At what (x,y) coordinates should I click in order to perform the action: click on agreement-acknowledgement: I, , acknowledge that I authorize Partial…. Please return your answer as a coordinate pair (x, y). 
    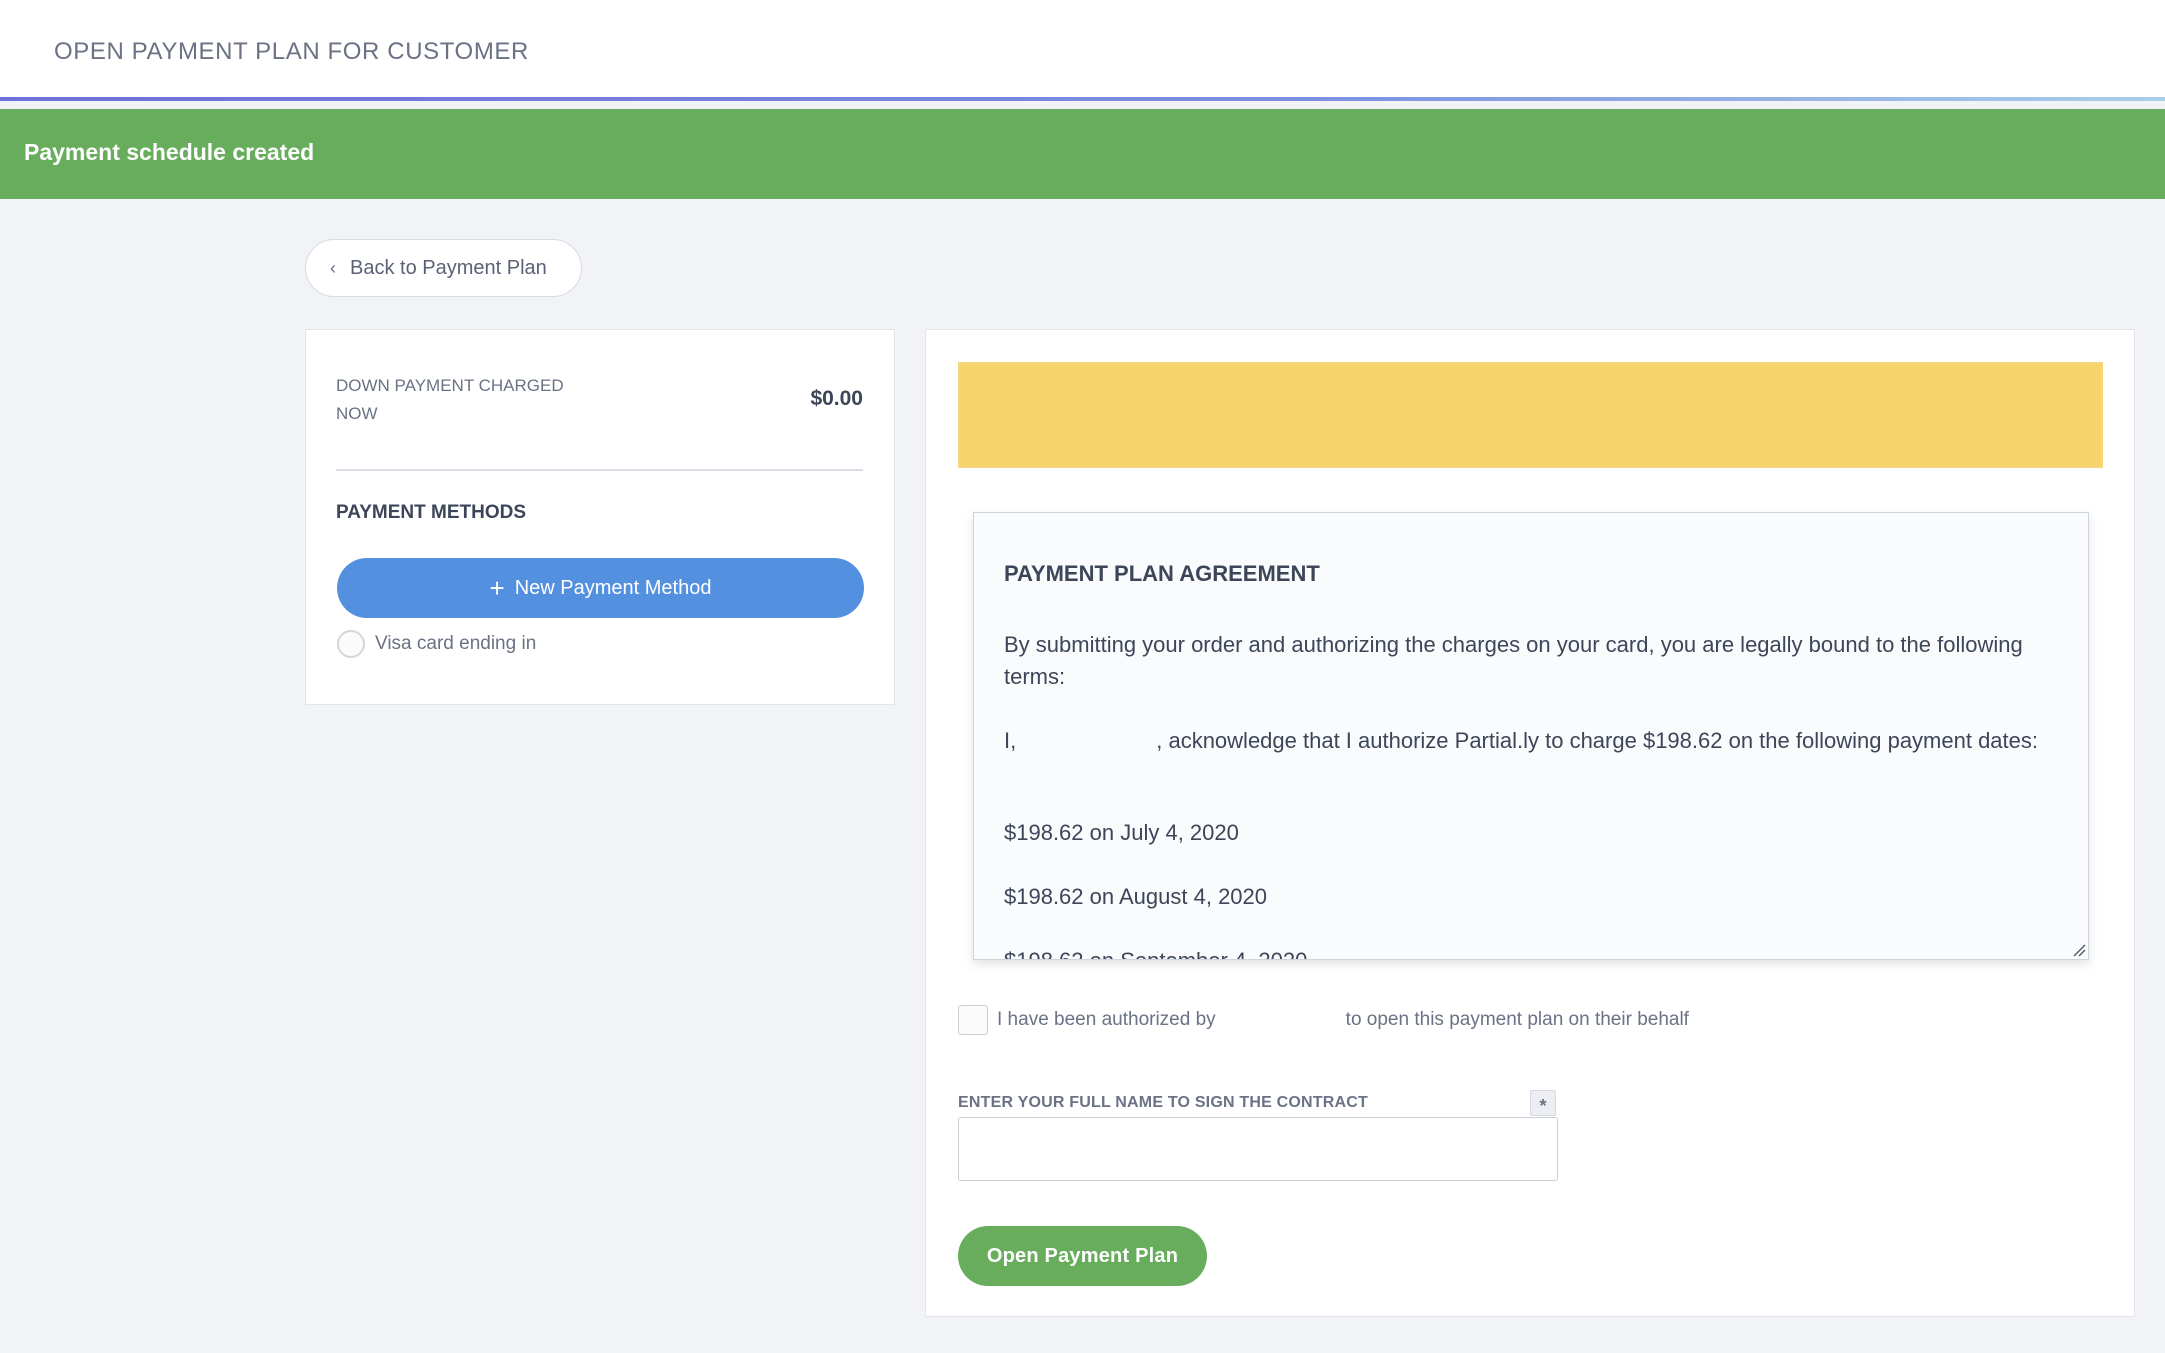
    Looking at the image, I should click on (1529, 741).